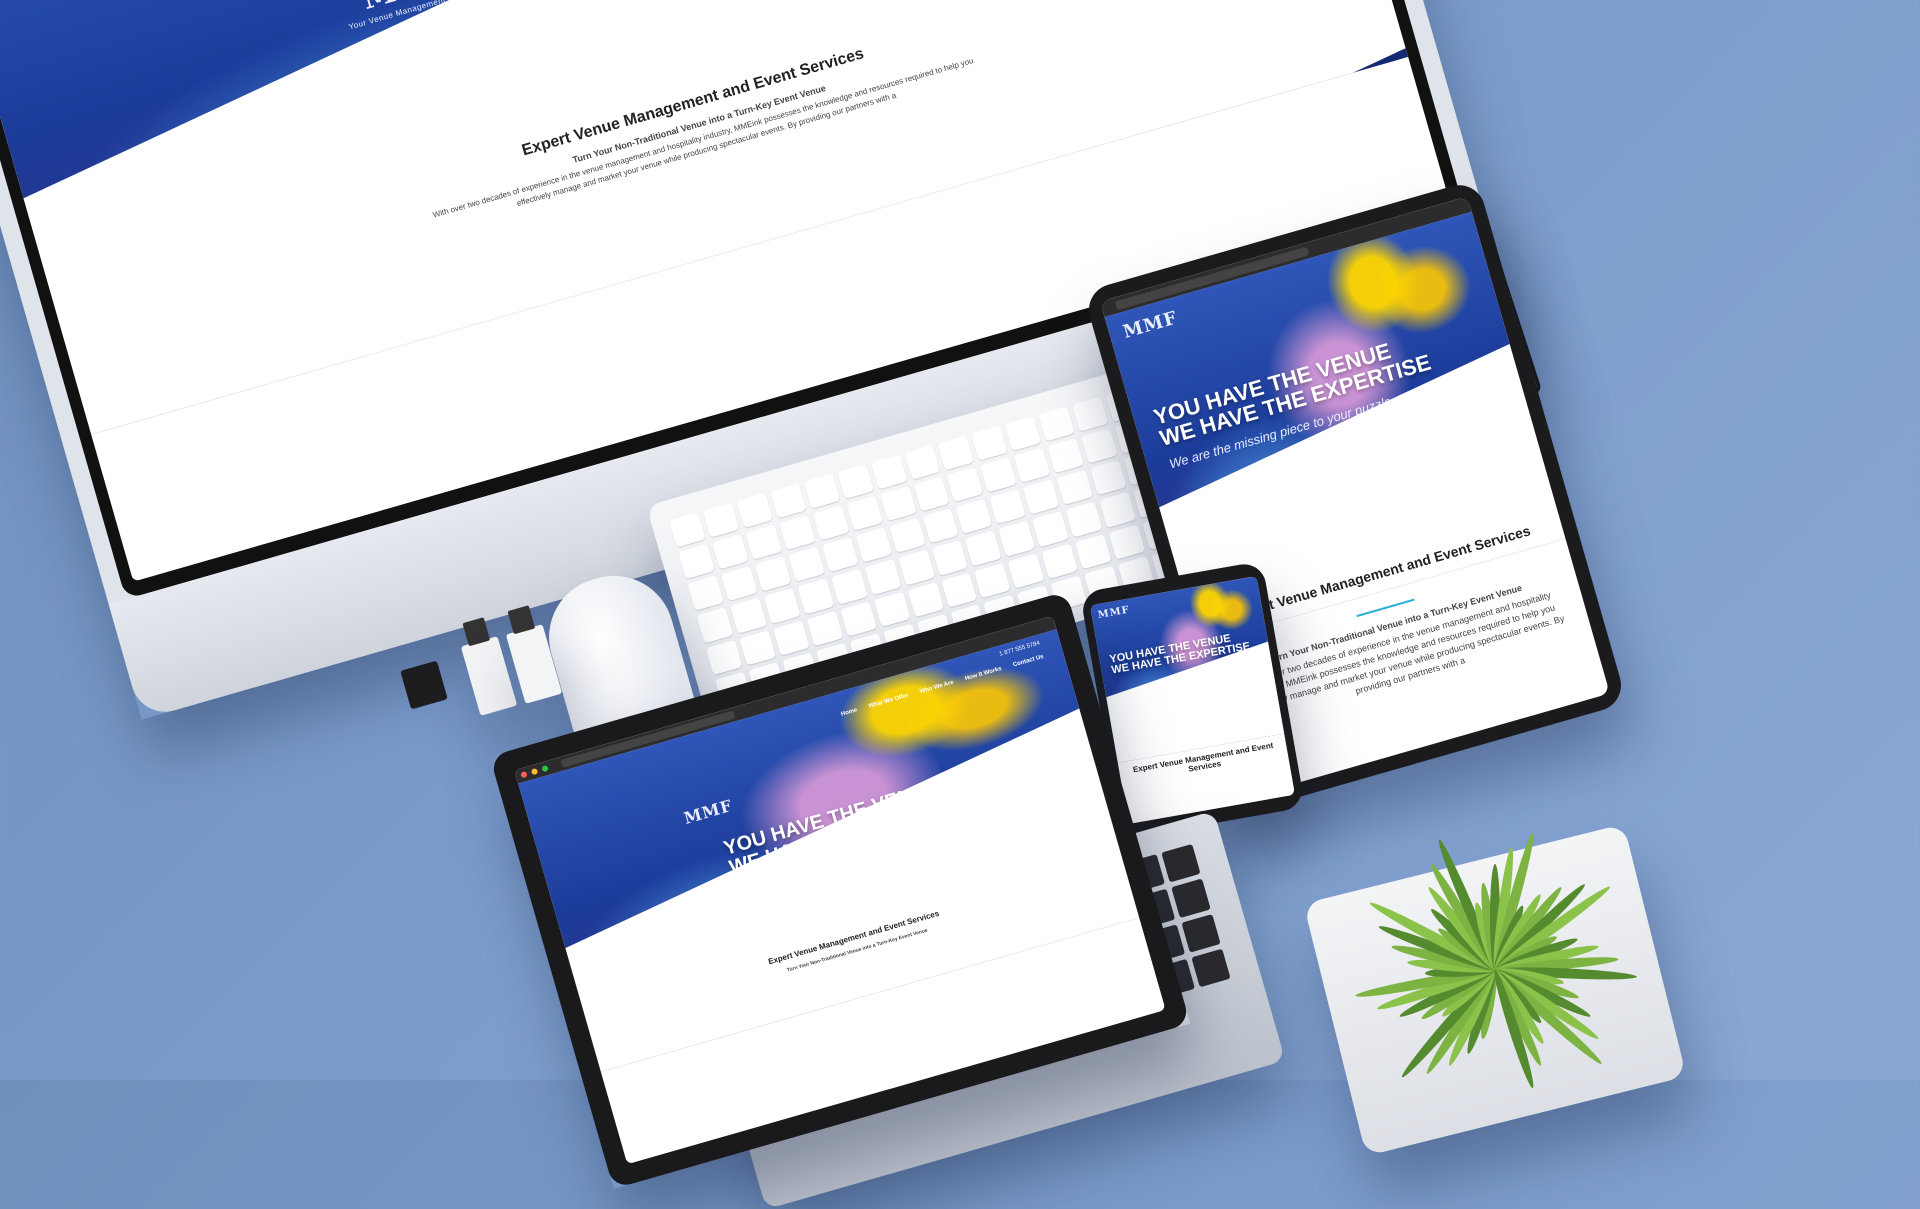 This screenshot has width=1920, height=1209. What do you see at coordinates (1150, 325) in the screenshot?
I see `tablet-logo: MMF` at bounding box center [1150, 325].